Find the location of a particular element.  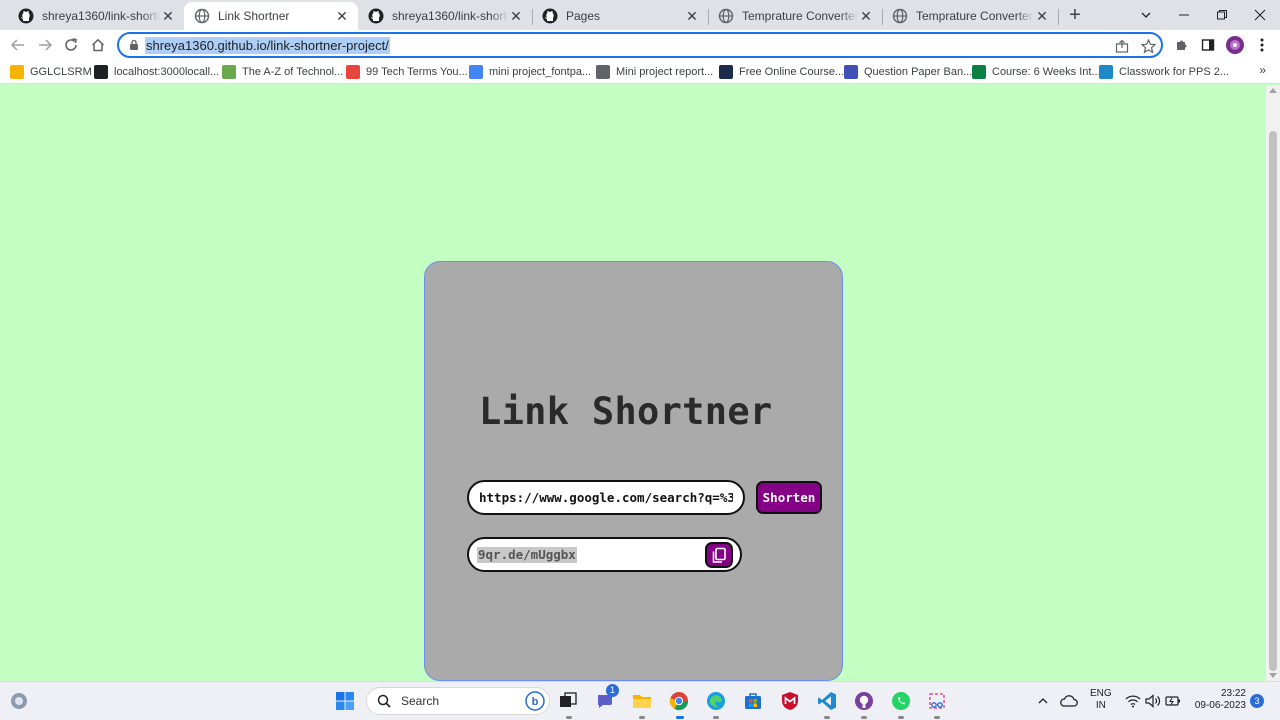

reload-icon is located at coordinates (71, 45).